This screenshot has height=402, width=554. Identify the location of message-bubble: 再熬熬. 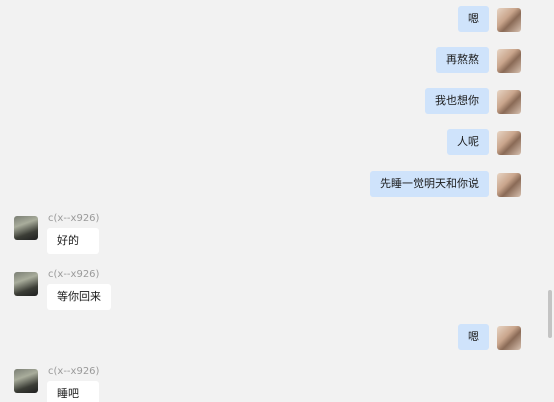
(462, 60).